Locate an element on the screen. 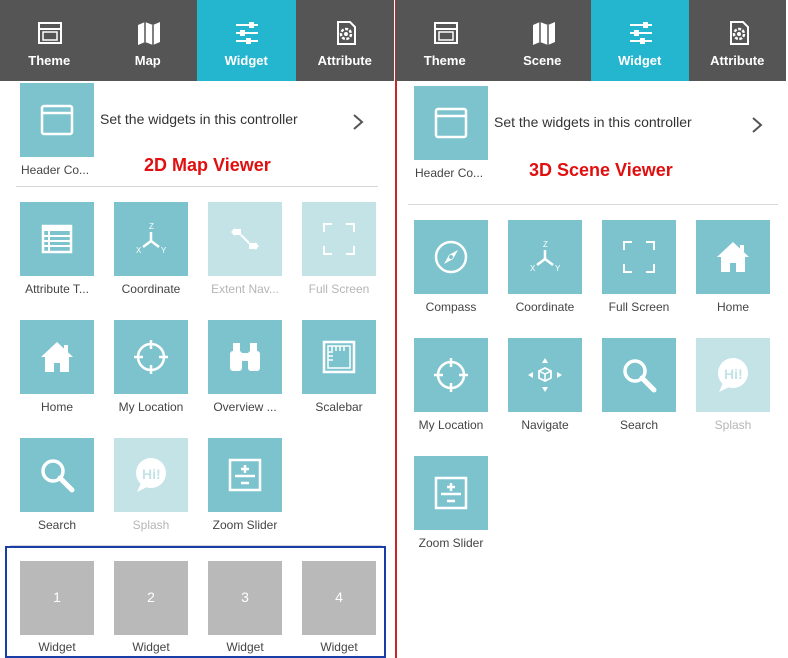 Image resolution: width=788 pixels, height=658 pixels. panel-divider is located at coordinates (396, 329).